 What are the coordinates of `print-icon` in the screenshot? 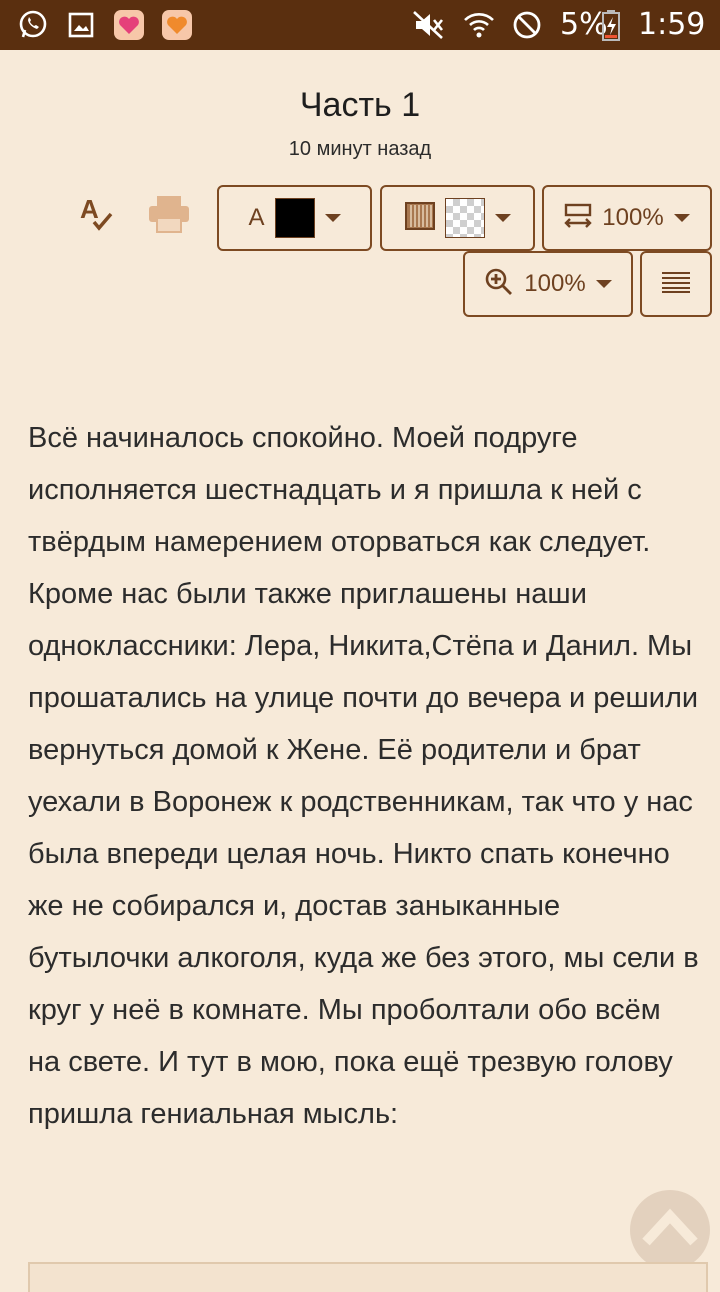 It's located at (169, 214).